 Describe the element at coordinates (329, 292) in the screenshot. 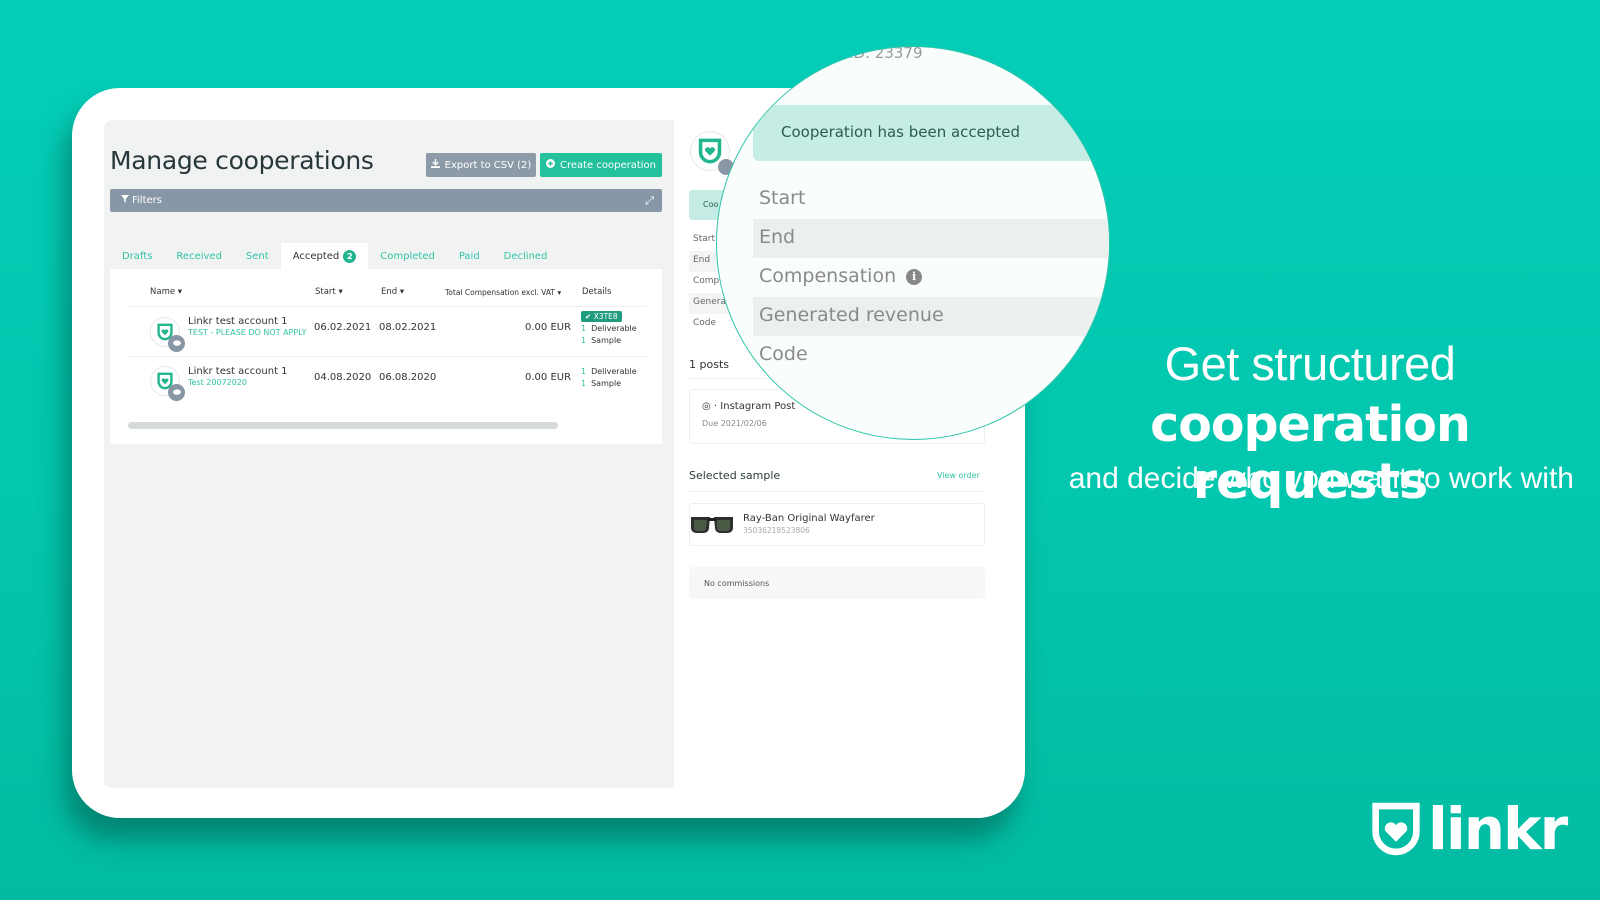

I see `column-header-start: Start ▾` at that location.